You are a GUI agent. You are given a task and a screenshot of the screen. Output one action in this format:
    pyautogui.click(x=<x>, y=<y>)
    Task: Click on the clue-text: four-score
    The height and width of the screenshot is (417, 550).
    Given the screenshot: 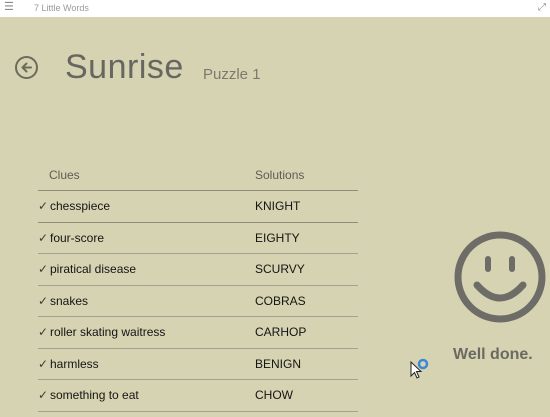 What is the action you would take?
    pyautogui.click(x=77, y=237)
    